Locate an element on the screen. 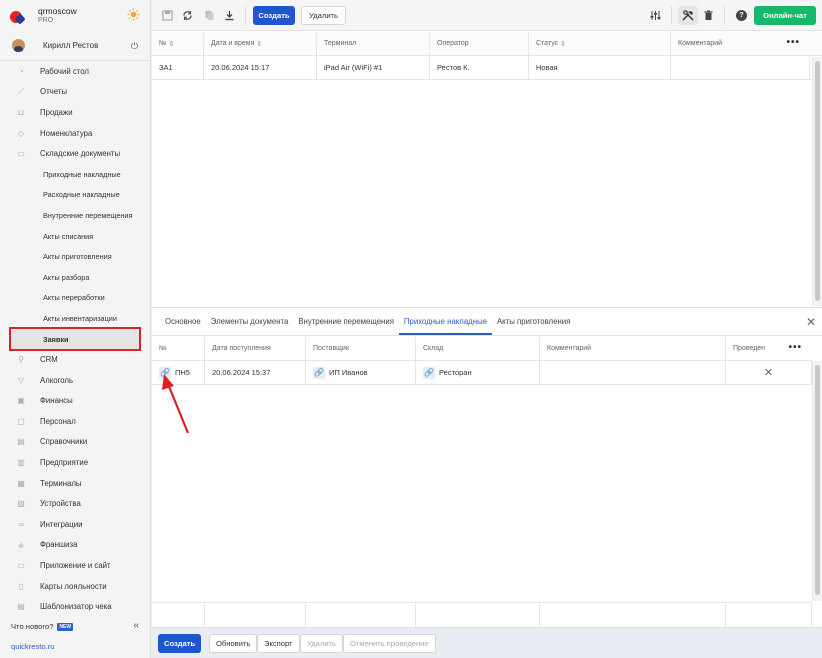 The width and height of the screenshot is (822, 658). device-icon: ▧ is located at coordinates (21, 504).